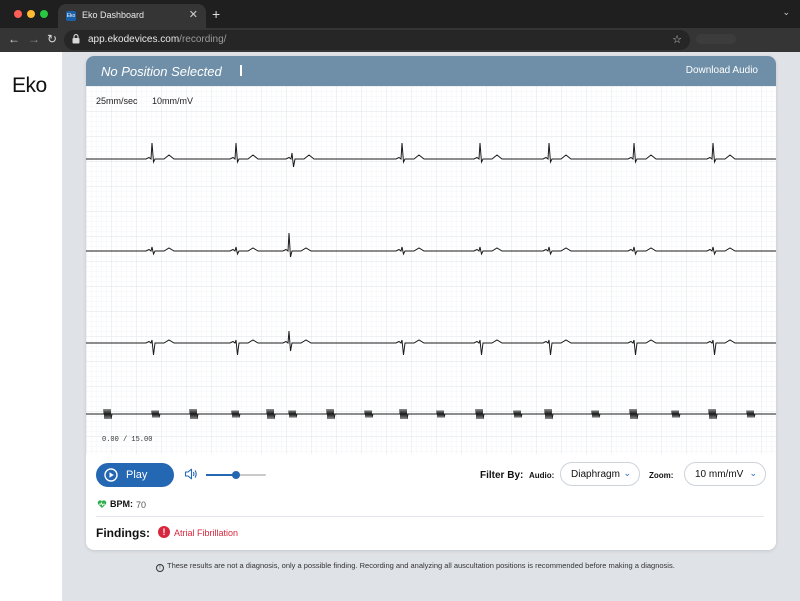 The height and width of the screenshot is (601, 800). I want to click on tab-close-icon: ✕, so click(193, 14).